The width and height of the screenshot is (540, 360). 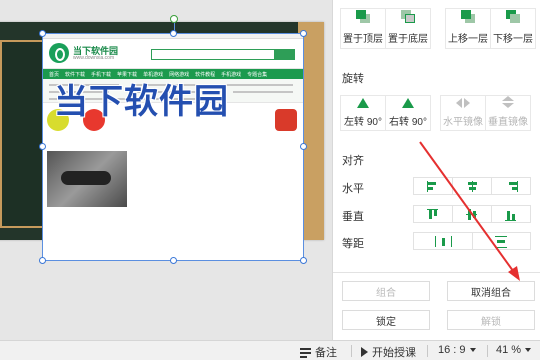 I want to click on dumbbell-photo, so click(x=87, y=179).